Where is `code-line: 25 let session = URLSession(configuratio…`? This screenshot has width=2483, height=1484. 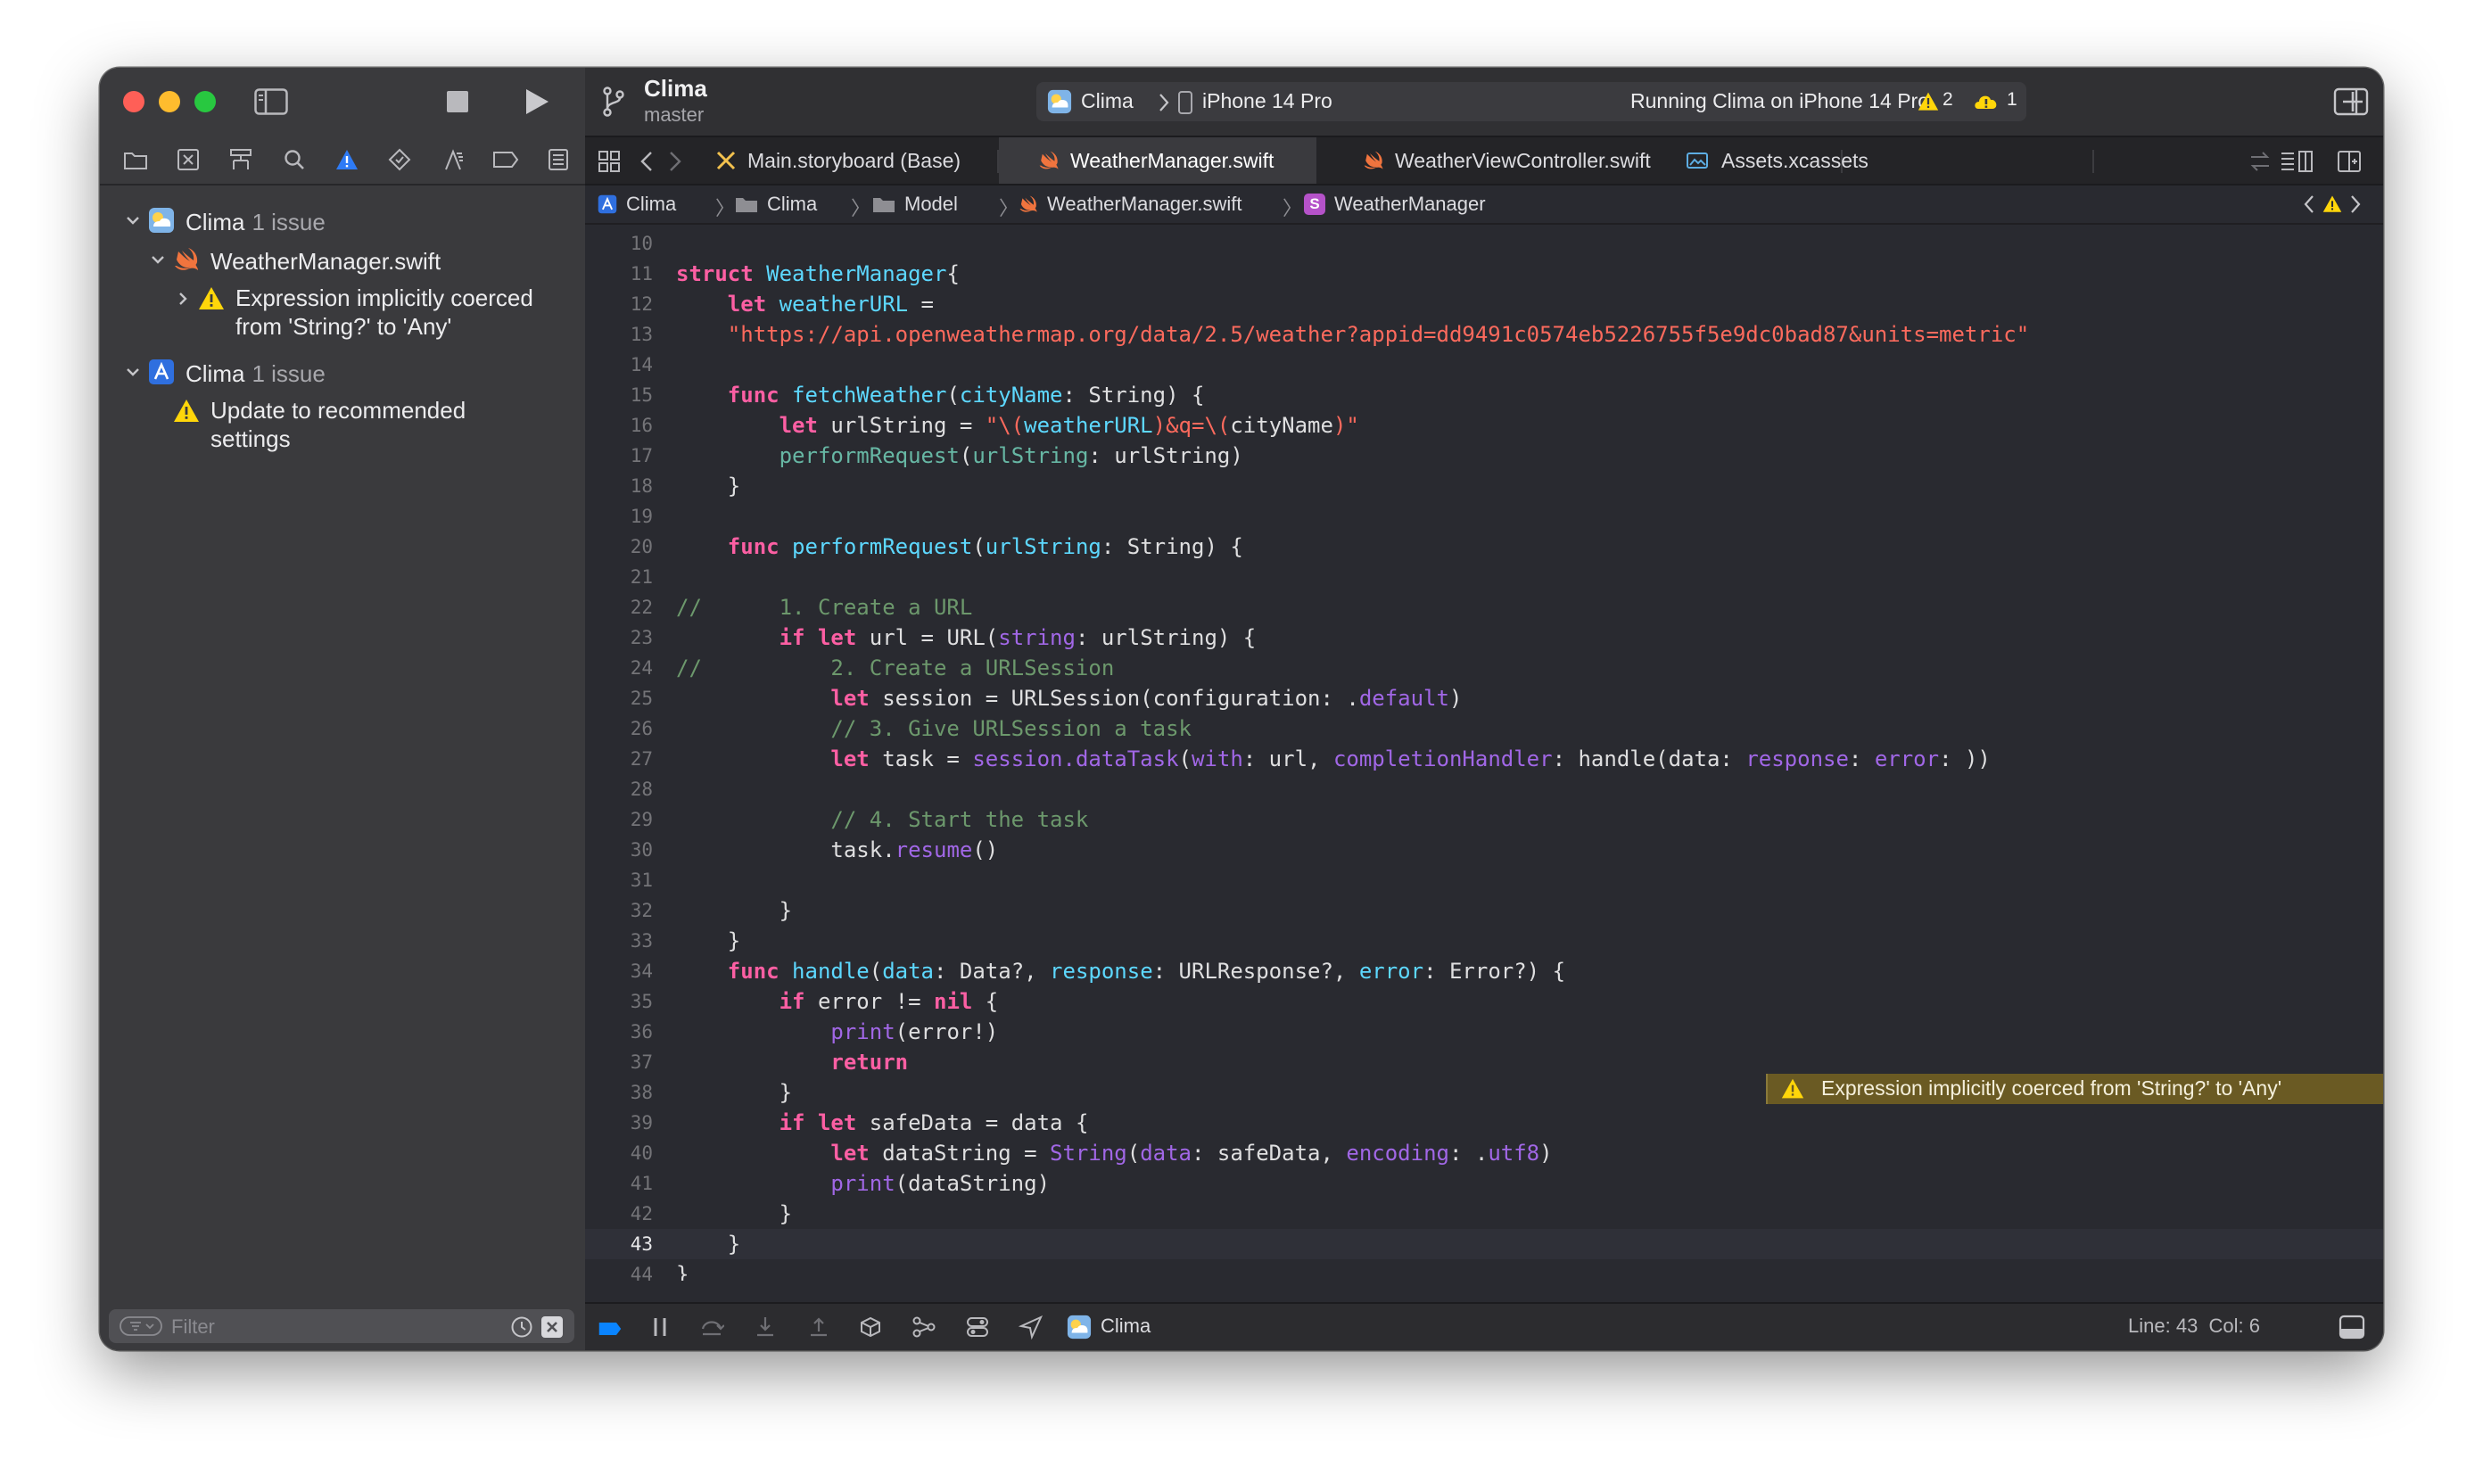
code-line: 25 let session = URLSession(configuratio… is located at coordinates (1484, 698).